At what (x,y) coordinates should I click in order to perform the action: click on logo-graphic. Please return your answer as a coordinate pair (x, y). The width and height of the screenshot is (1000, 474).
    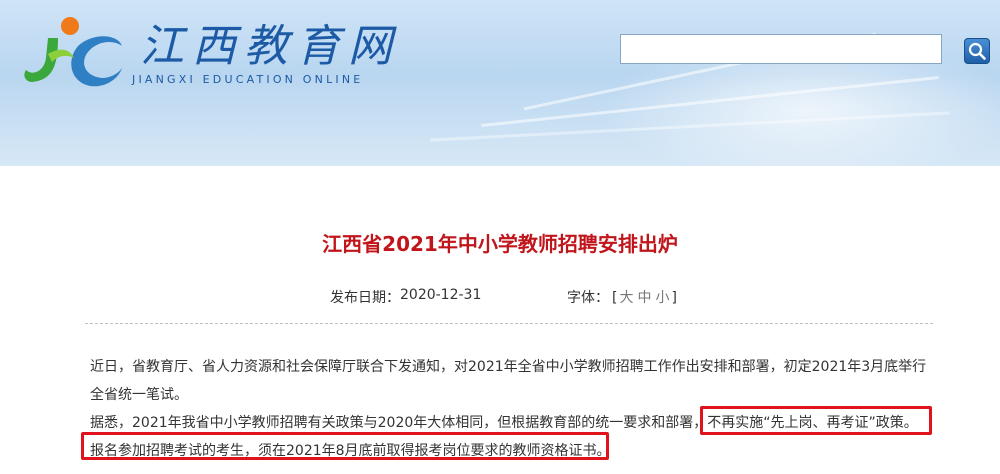
    Looking at the image, I should click on (73, 52).